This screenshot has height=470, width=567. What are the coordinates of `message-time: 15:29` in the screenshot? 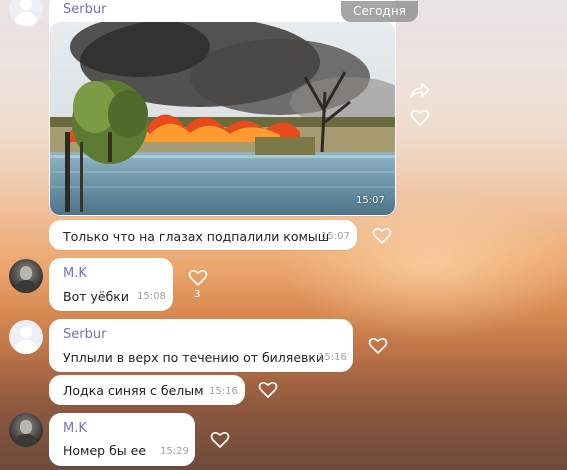 It's located at (174, 451).